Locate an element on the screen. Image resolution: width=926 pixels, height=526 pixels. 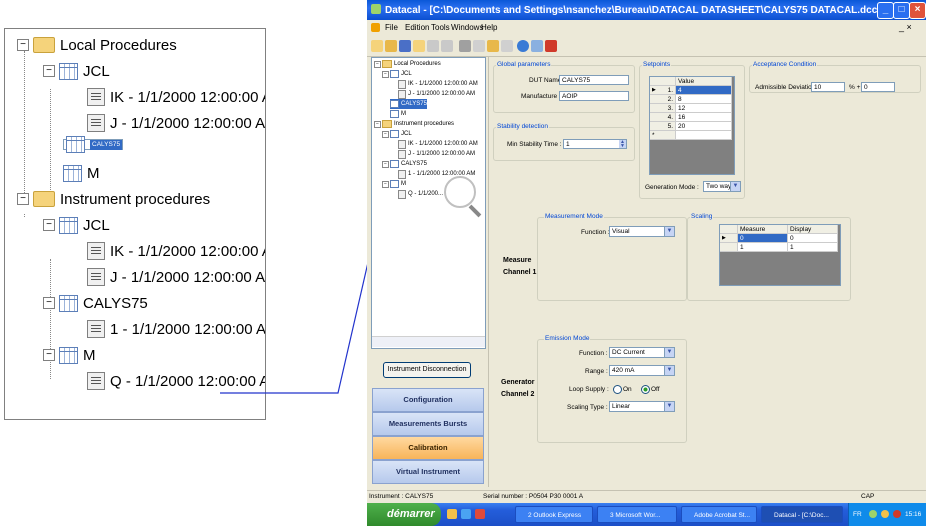
tree-item: − Instrument procedures is located at coordinates (414, 124).